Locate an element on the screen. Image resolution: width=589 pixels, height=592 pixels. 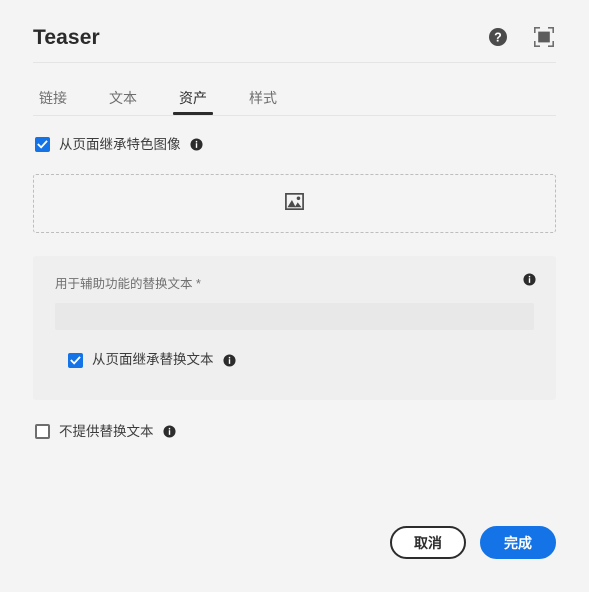
inherit-alt-text-row: 从页面继承替换文本 is located at coordinates (294, 360).